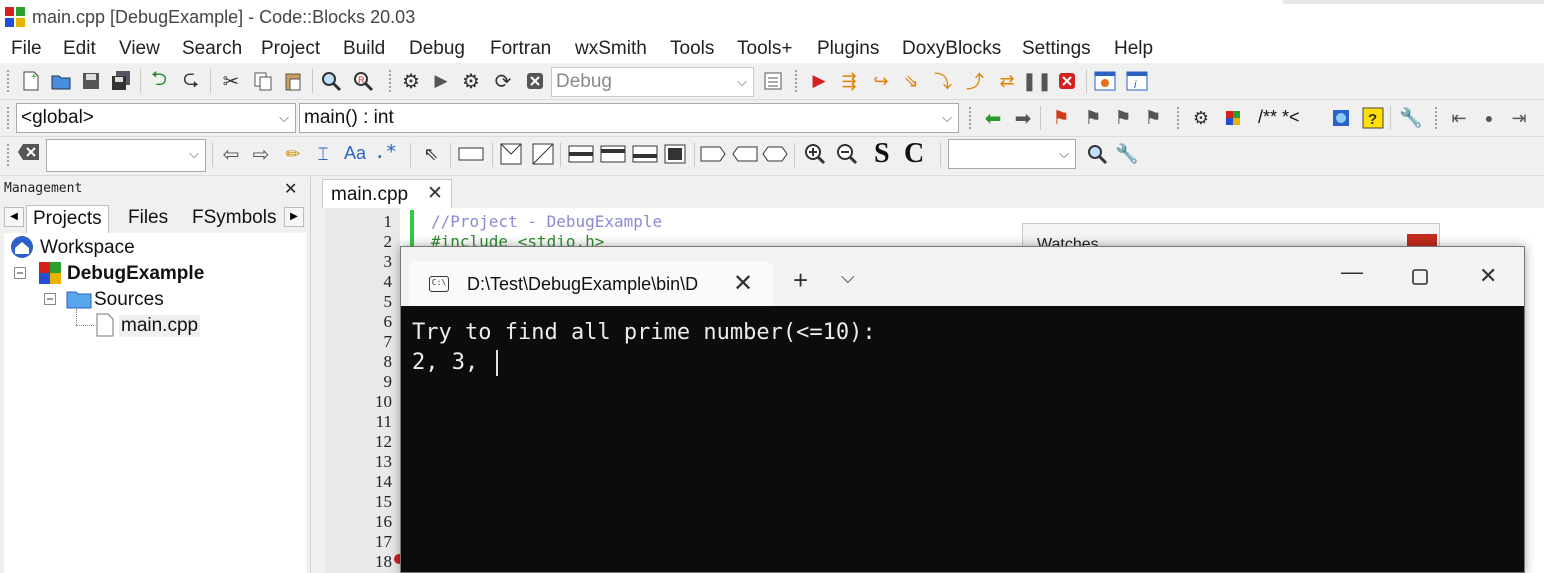 Image resolution: width=1544 pixels, height=573 pixels. Describe the element at coordinates (411, 81) in the screenshot. I see `build-gear-icon: ⚙` at that location.